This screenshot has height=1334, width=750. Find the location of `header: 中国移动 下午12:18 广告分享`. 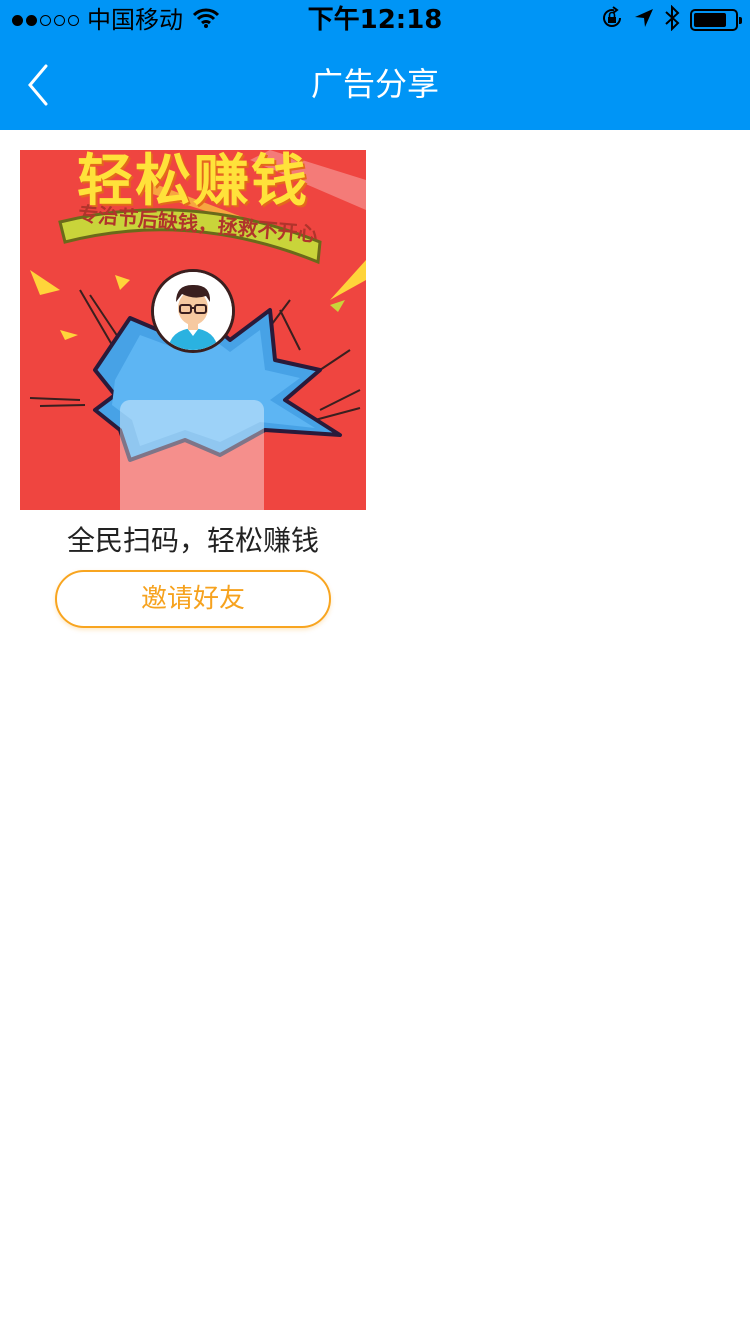

header: 中国移动 下午12:18 广告分享 is located at coordinates (375, 65).